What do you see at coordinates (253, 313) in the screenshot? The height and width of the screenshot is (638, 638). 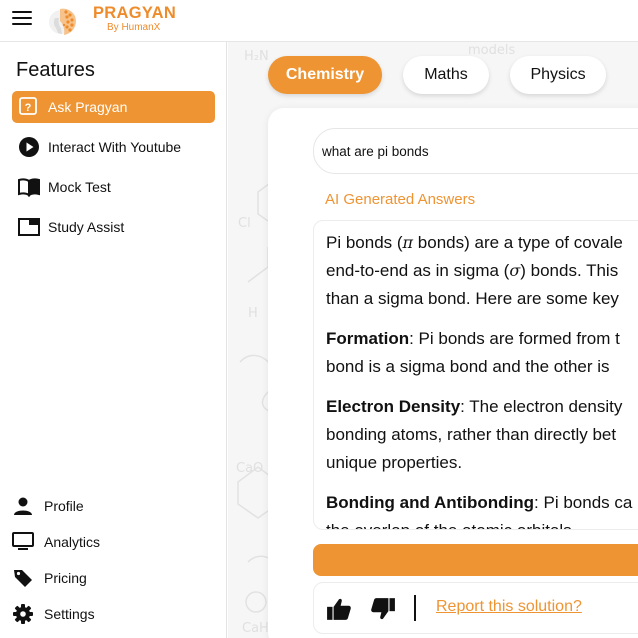 I see `svg-text: H` at bounding box center [253, 313].